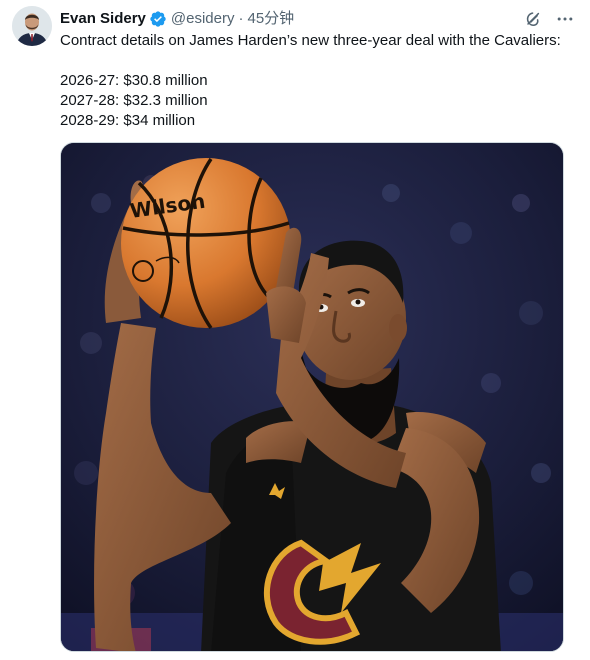  I want to click on grok-icon, so click(533, 19).